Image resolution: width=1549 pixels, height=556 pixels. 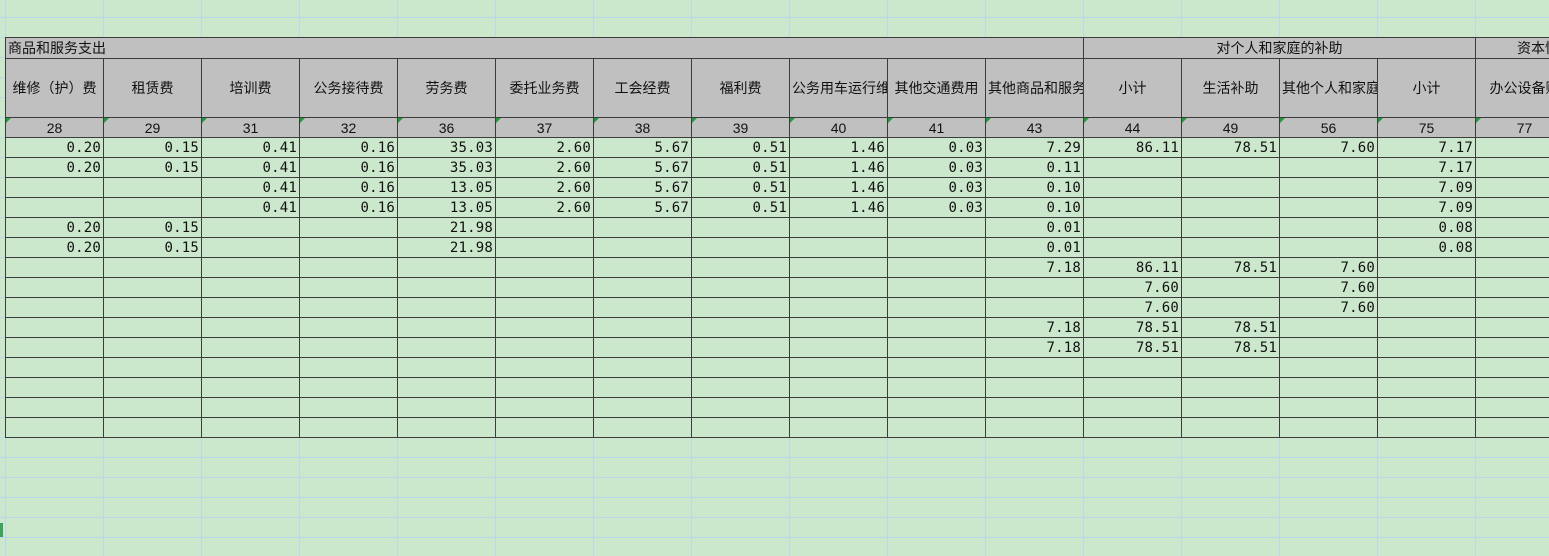 I want to click on code-cell: 40, so click(x=838, y=127).